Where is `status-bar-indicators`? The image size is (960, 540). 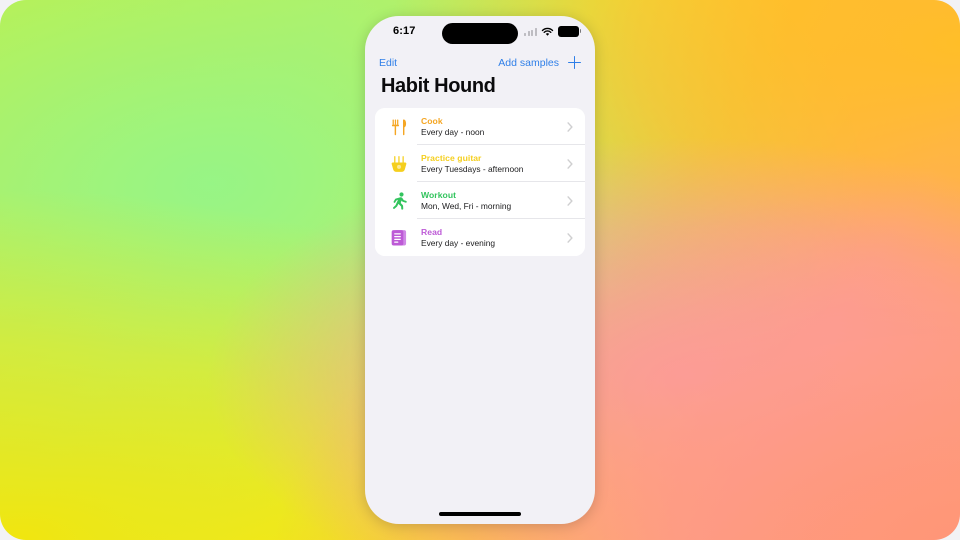
status-bar-indicators is located at coordinates (552, 31).